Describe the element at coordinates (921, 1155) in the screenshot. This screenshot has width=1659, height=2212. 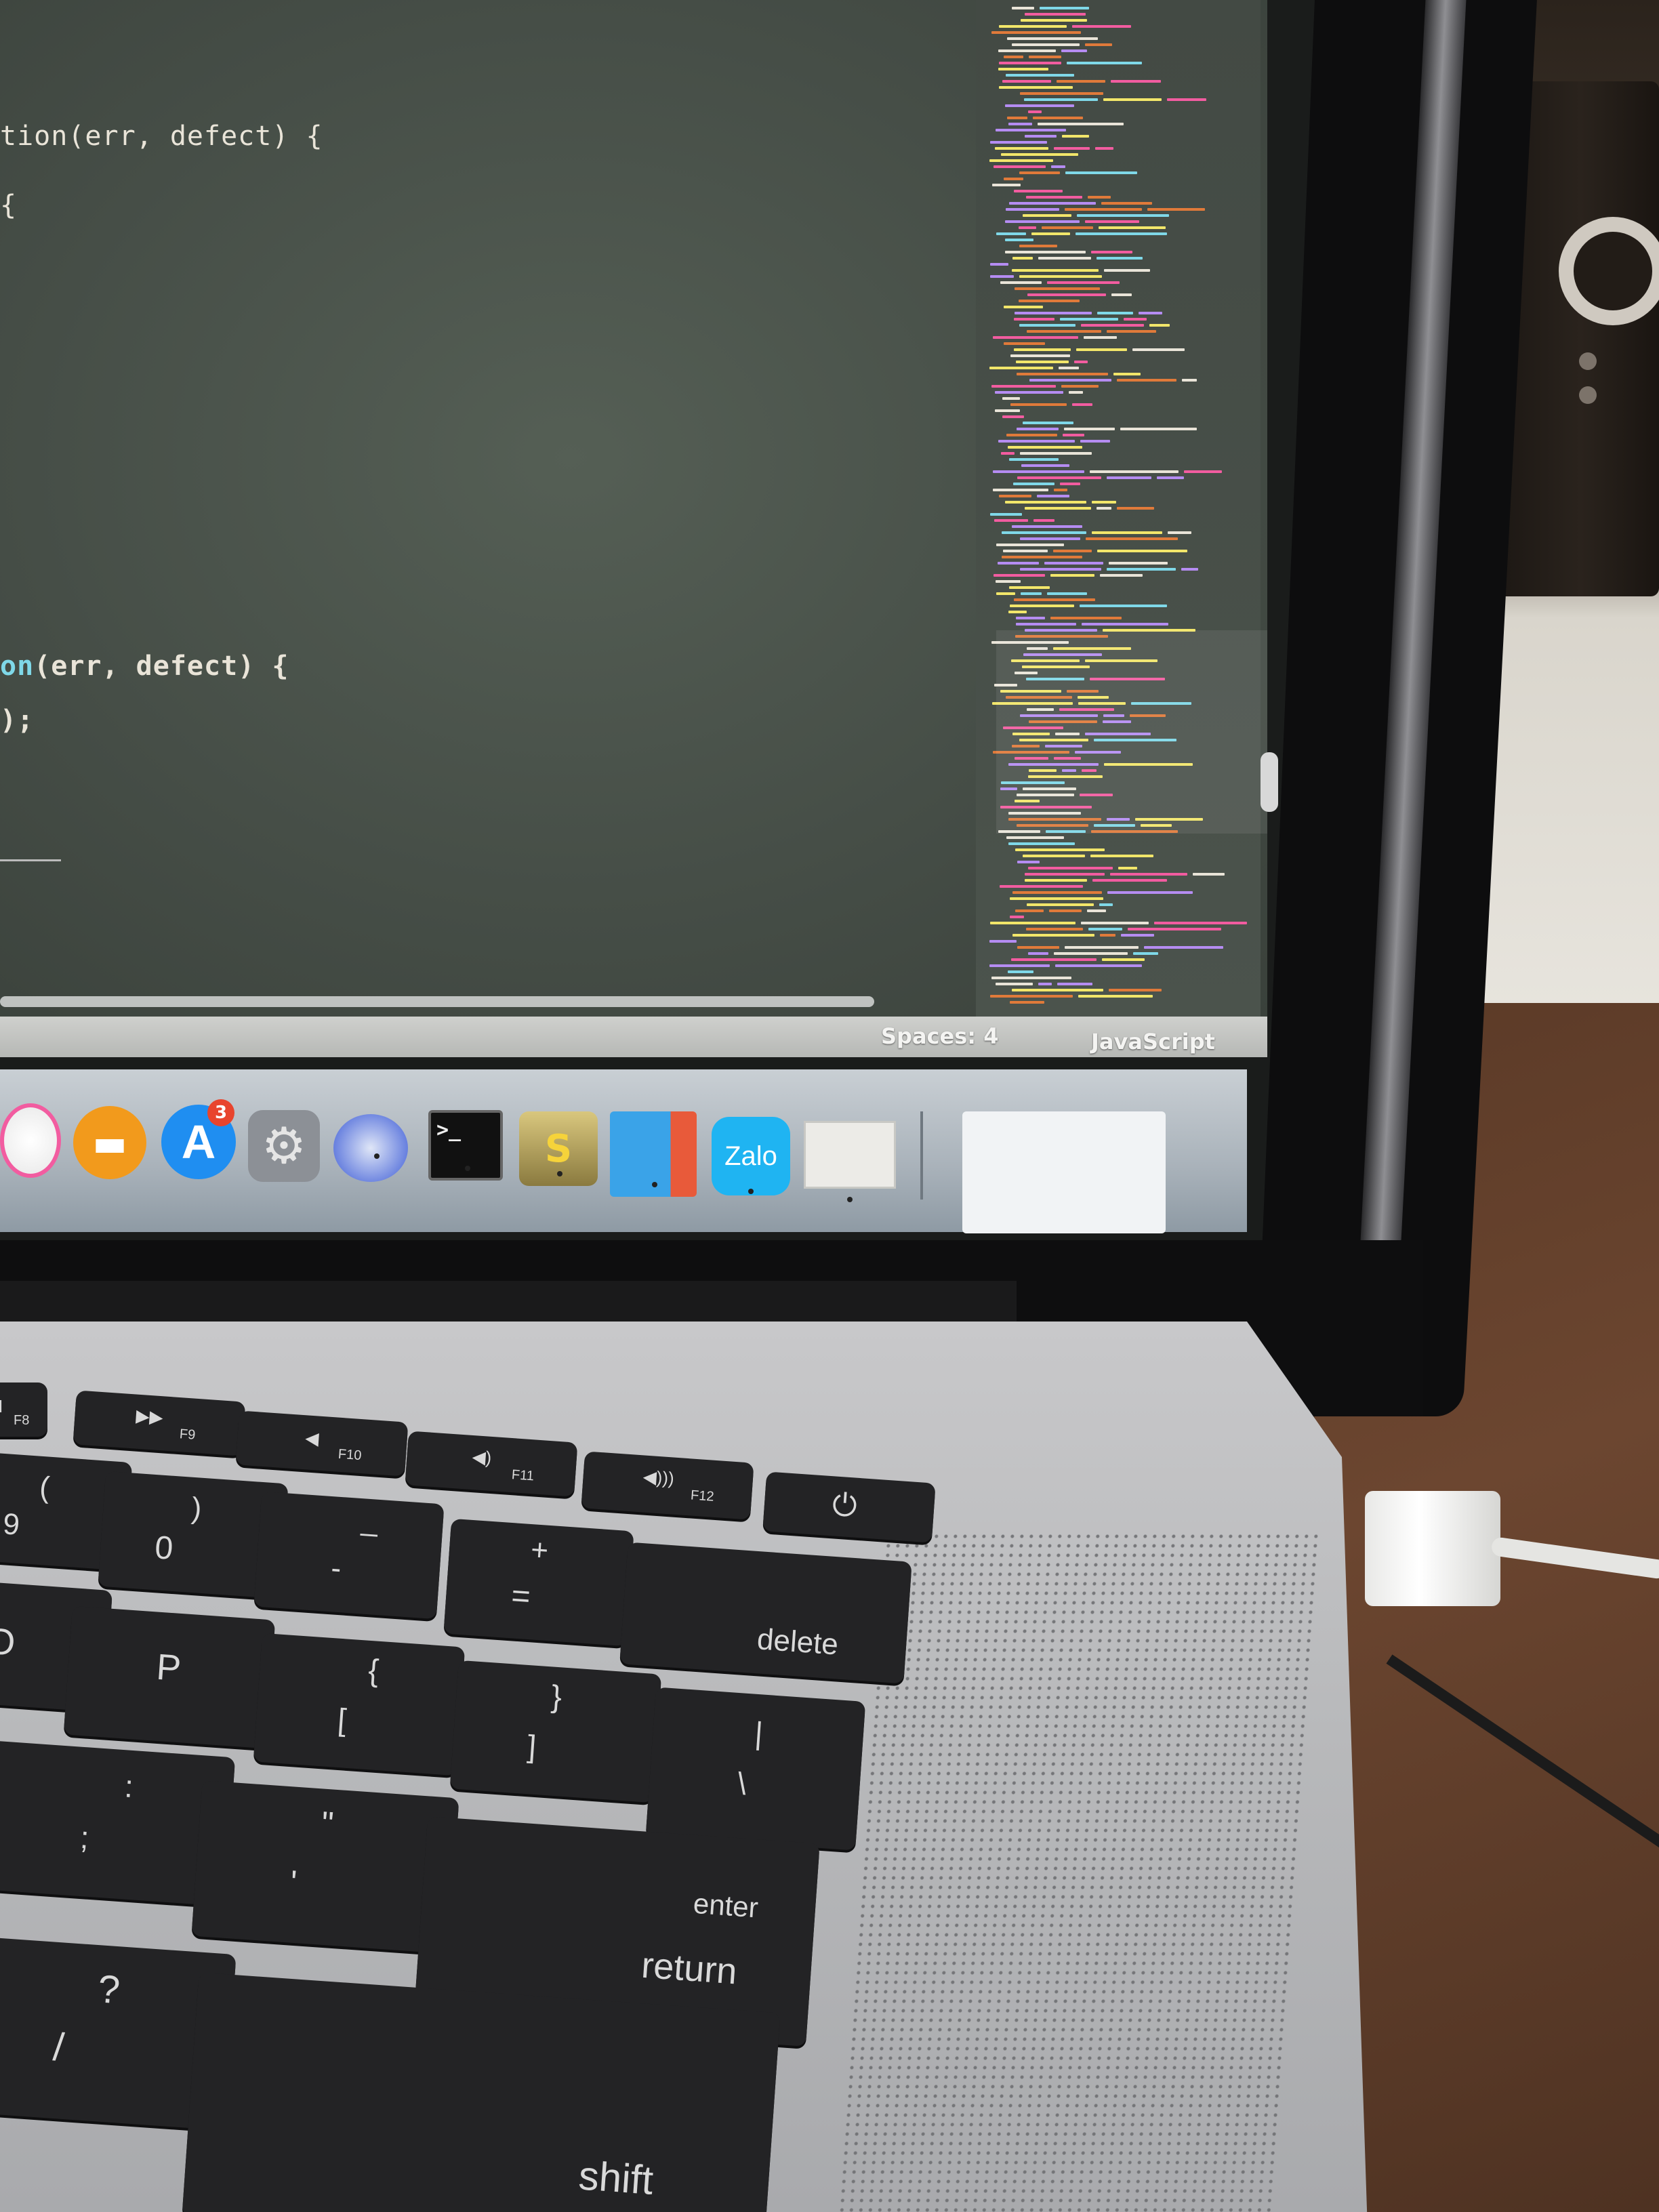
I see `dock-separator` at that location.